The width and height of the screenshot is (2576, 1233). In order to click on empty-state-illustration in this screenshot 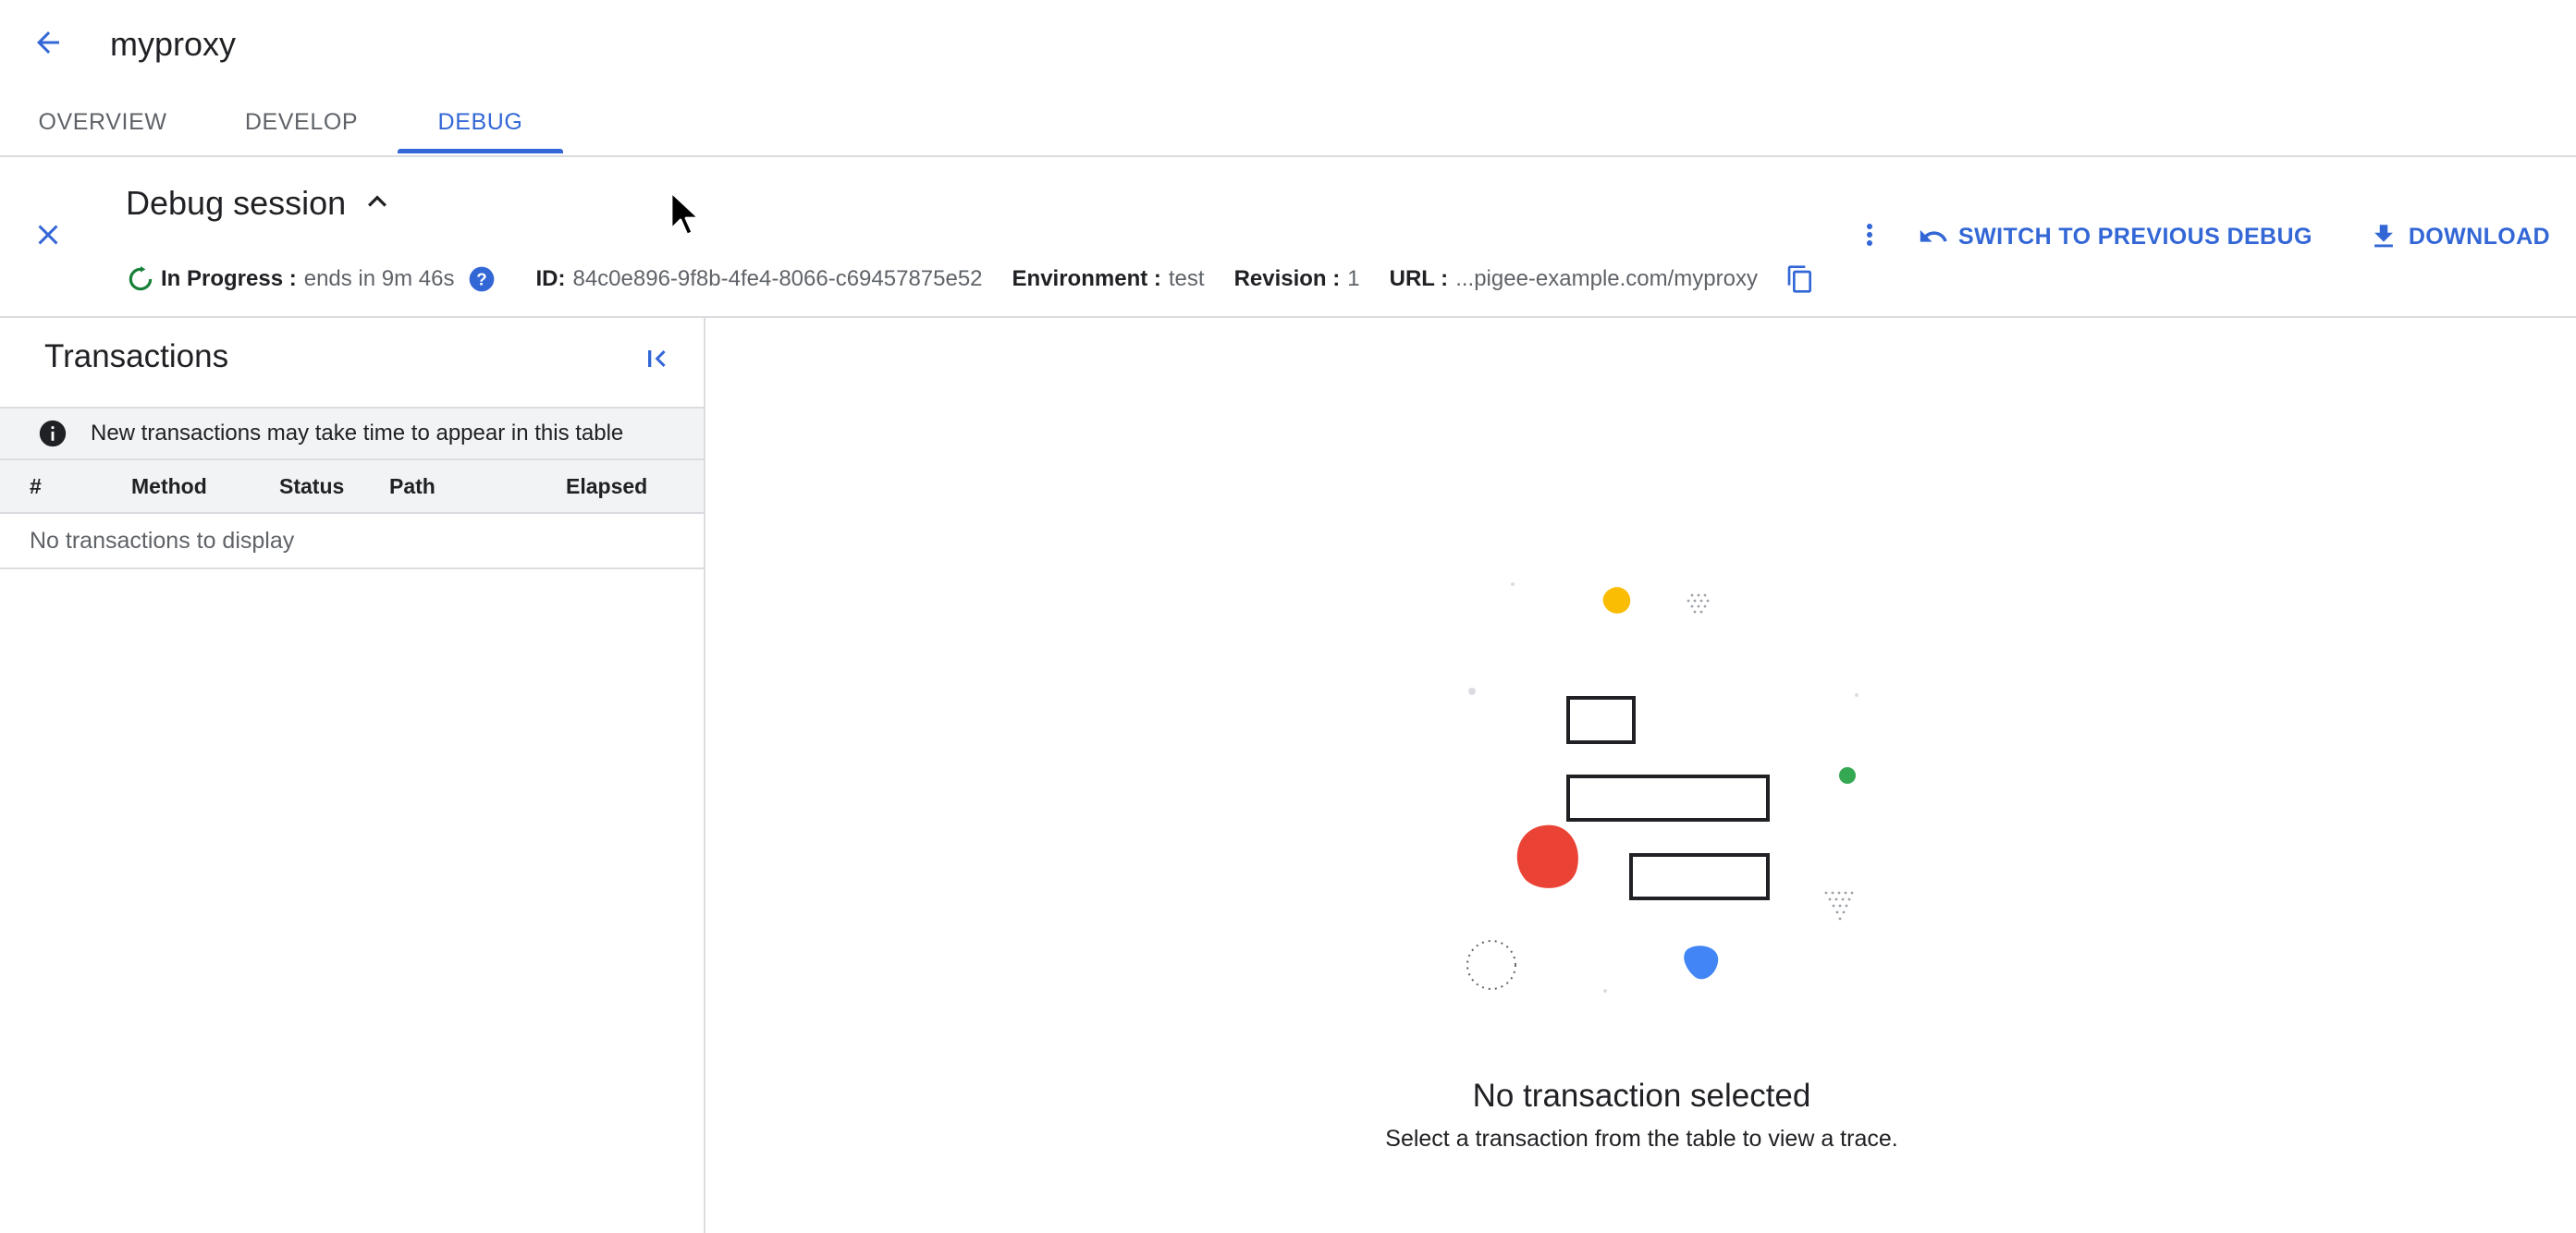, I will do `click(1662, 788)`.